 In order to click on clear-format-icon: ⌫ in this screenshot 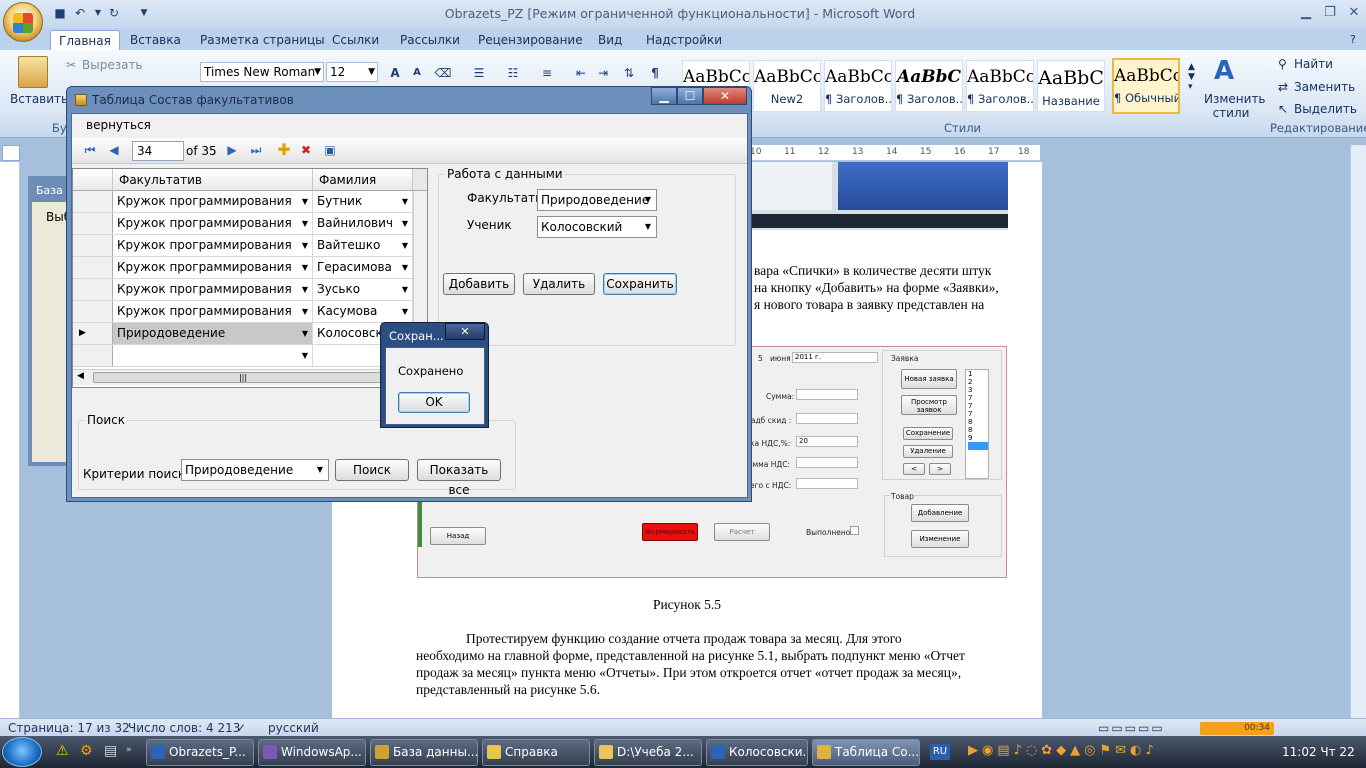, I will do `click(443, 72)`.